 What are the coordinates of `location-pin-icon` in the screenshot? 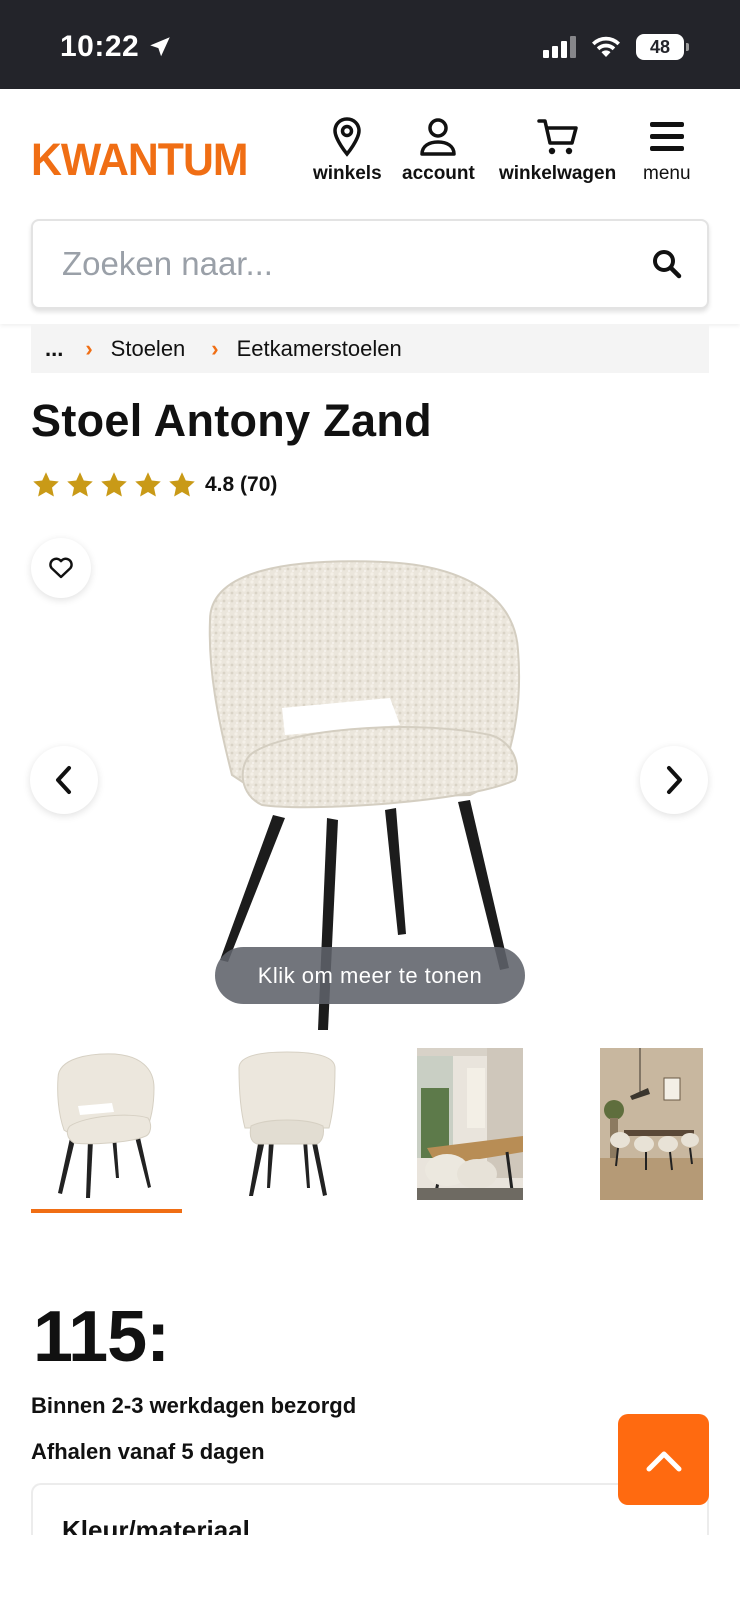 It's located at (347, 137).